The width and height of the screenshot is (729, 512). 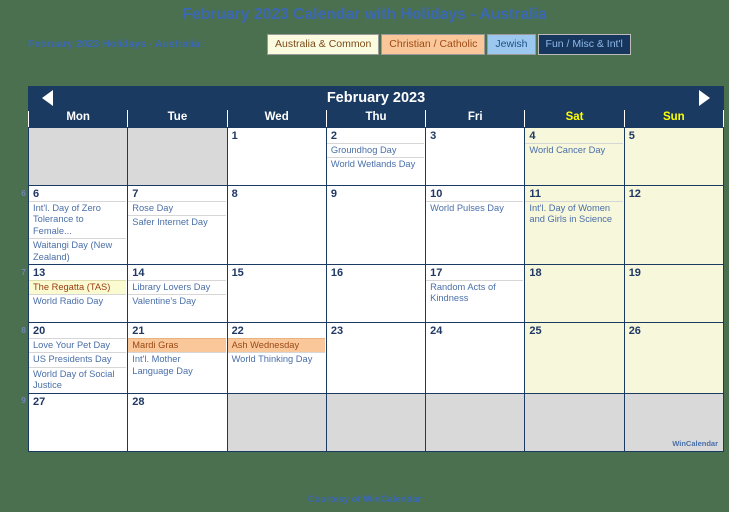 What do you see at coordinates (674, 225) in the screenshot?
I see `calendar-day-cell: 12` at bounding box center [674, 225].